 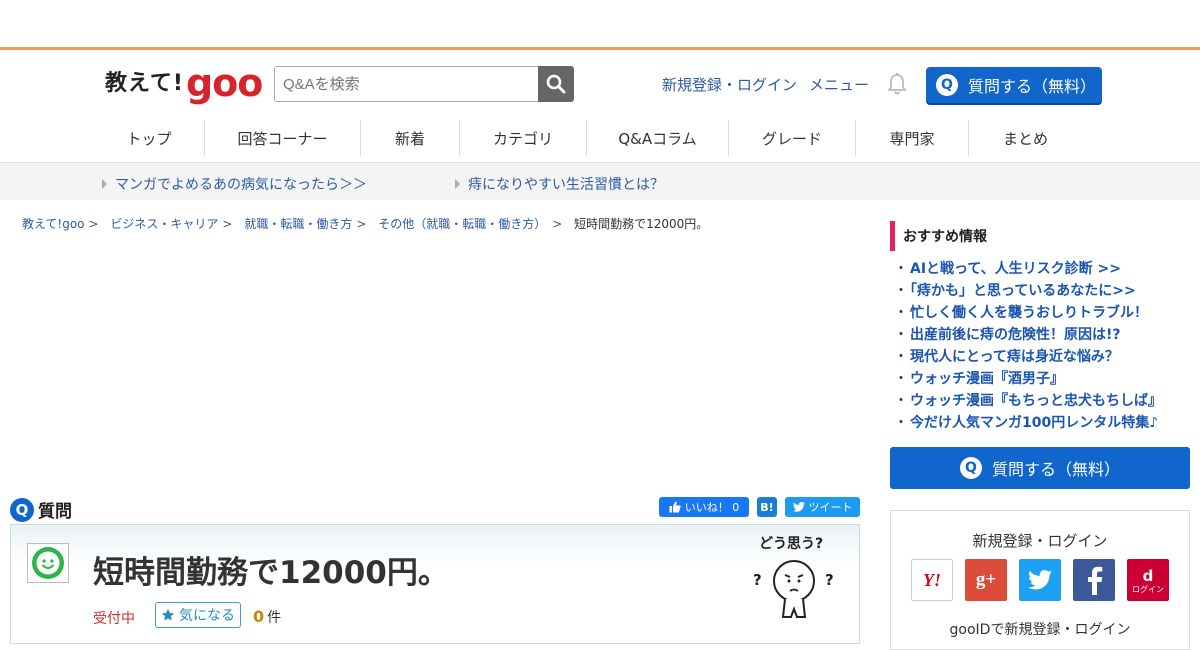 I want to click on nav-item-matome: まとめ, so click(x=1025, y=138).